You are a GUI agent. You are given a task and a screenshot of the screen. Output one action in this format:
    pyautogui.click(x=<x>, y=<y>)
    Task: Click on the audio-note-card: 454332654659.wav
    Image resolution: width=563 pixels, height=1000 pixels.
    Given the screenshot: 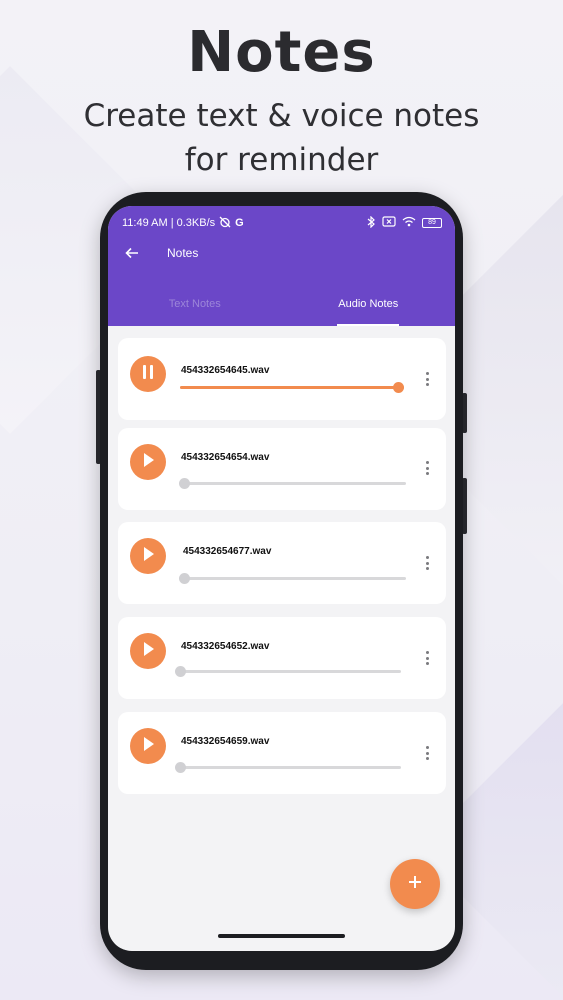 What is the action you would take?
    pyautogui.click(x=282, y=753)
    